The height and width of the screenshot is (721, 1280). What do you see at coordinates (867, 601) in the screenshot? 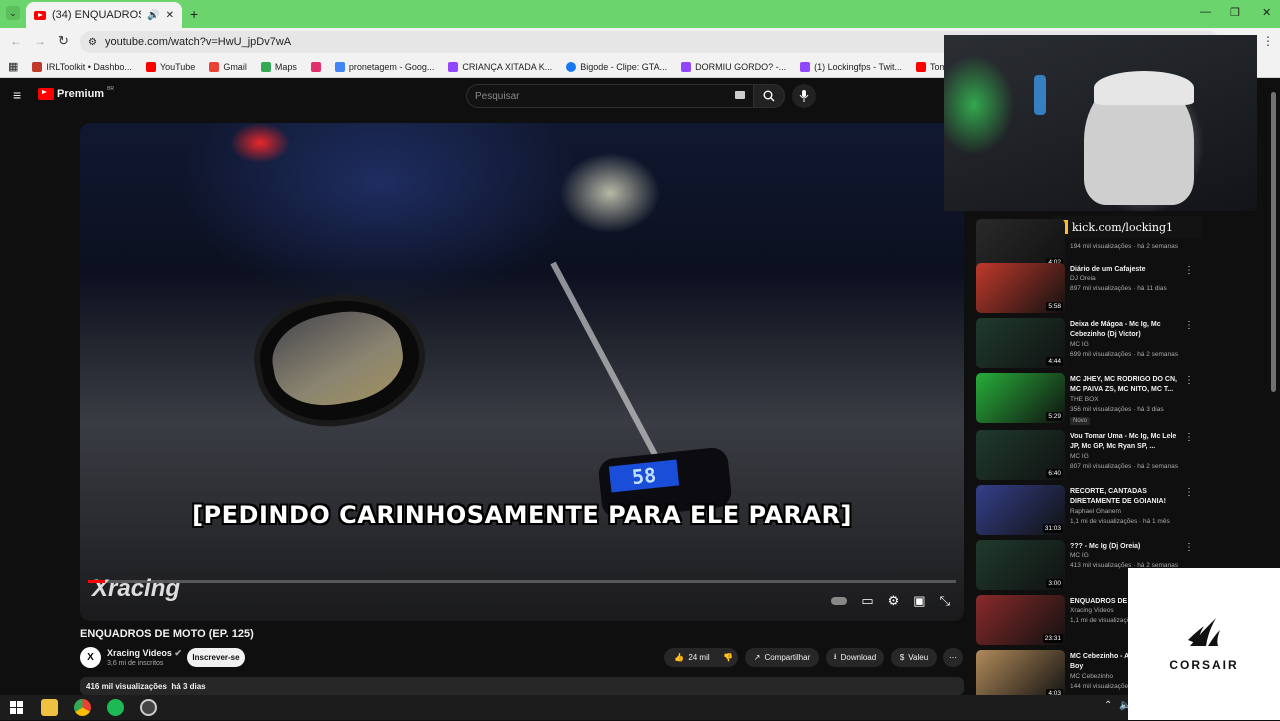
I see `subtitles-icon: ▭` at bounding box center [867, 601].